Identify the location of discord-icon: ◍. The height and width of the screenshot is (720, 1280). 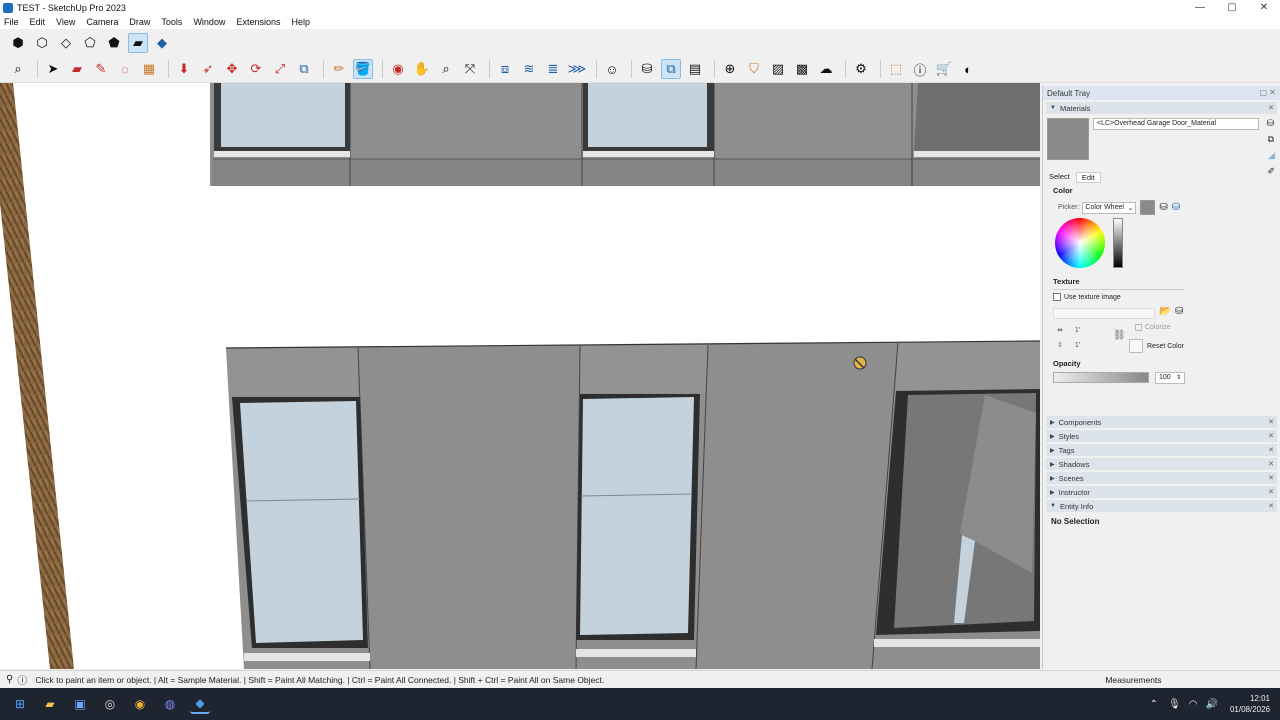
(170, 704).